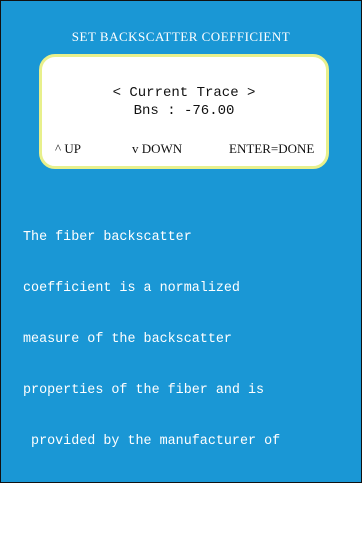  Describe the element at coordinates (181, 36) in the screenshot. I see `screen-title: SET BACKSCATTER COEFFICIENT` at that location.